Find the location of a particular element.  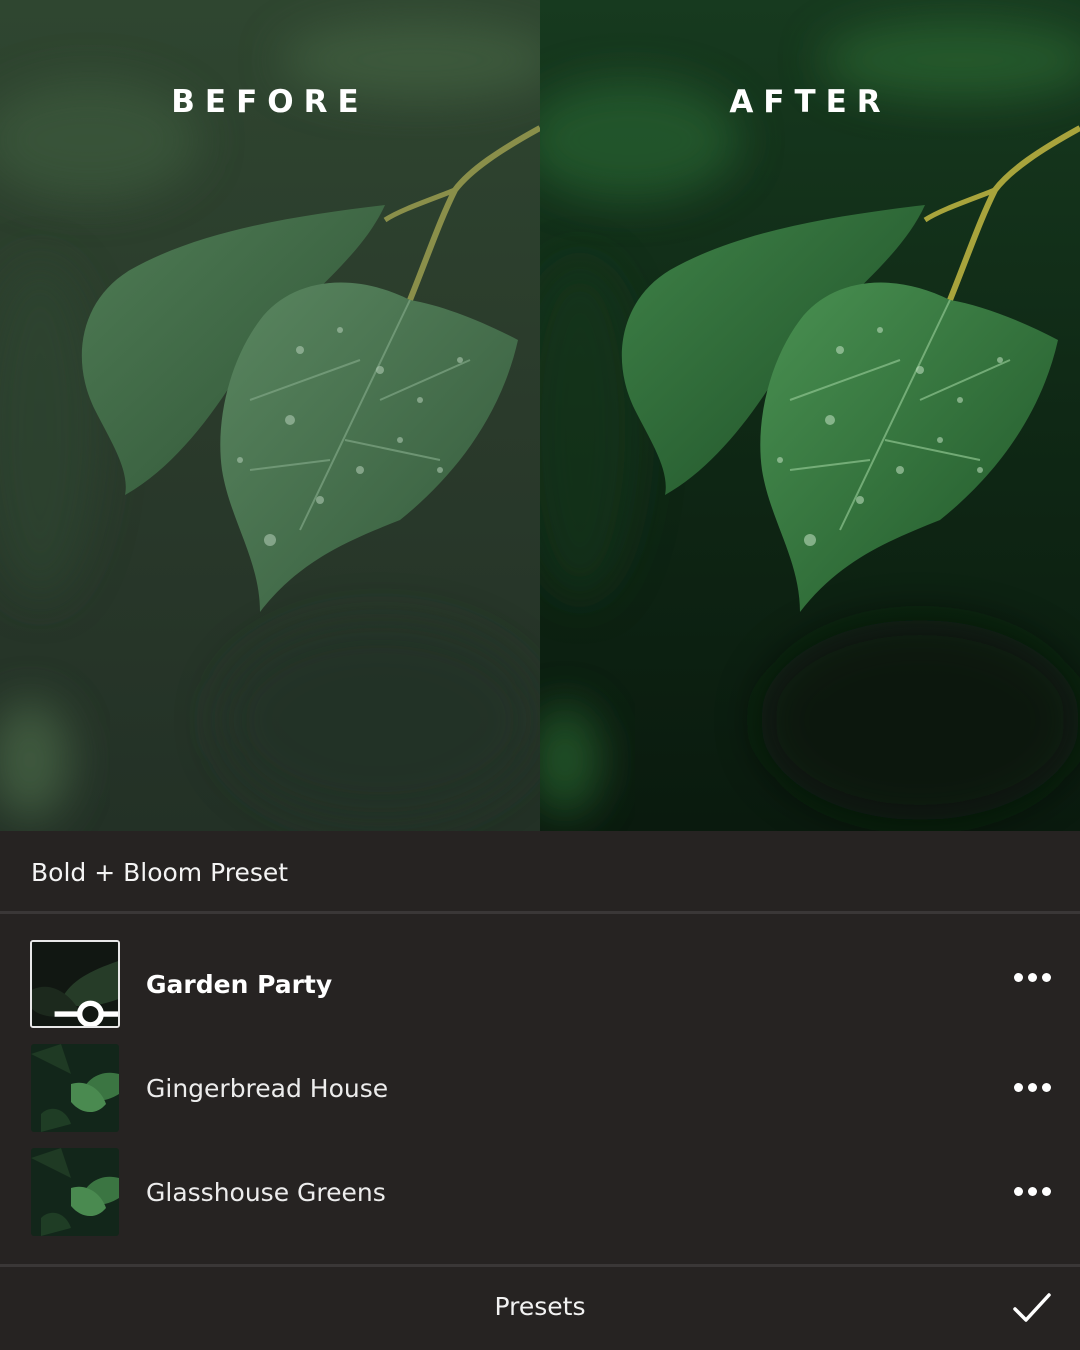

toolbar-title: Presets is located at coordinates (540, 1306).